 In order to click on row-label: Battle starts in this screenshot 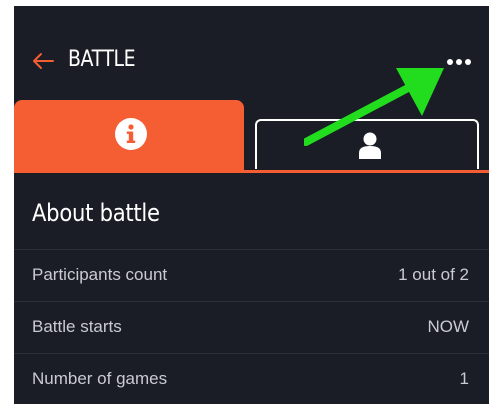, I will do `click(77, 326)`.